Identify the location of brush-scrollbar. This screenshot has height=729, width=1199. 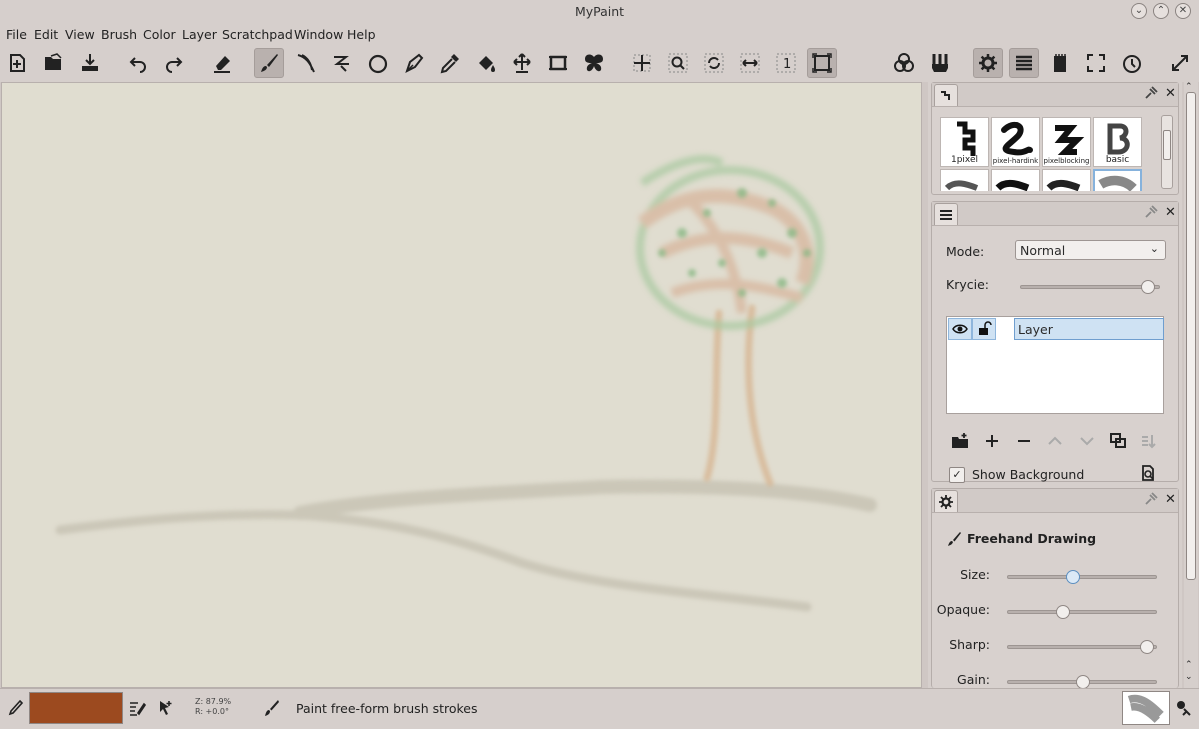
(1167, 152).